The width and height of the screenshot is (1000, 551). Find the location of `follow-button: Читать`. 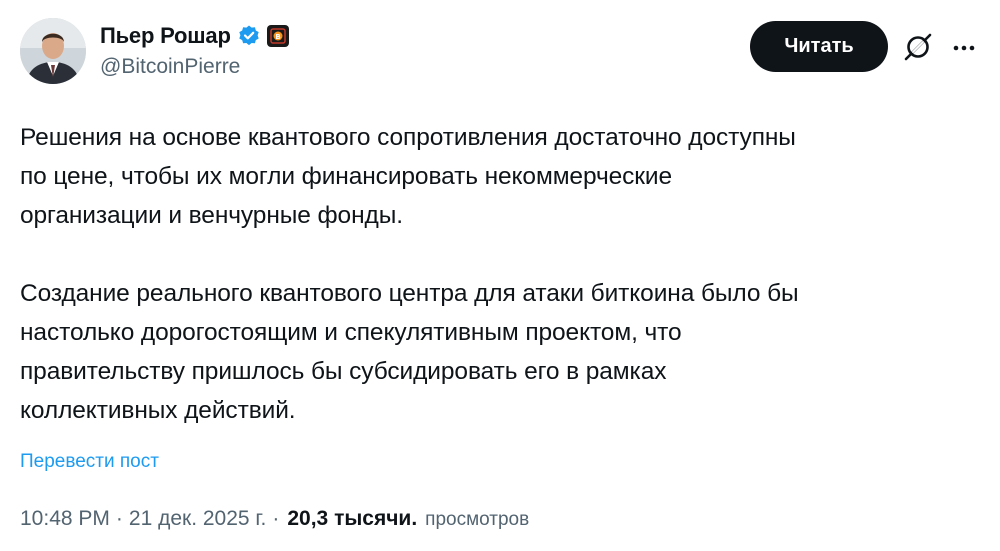

follow-button: Читать is located at coordinates (819, 46).